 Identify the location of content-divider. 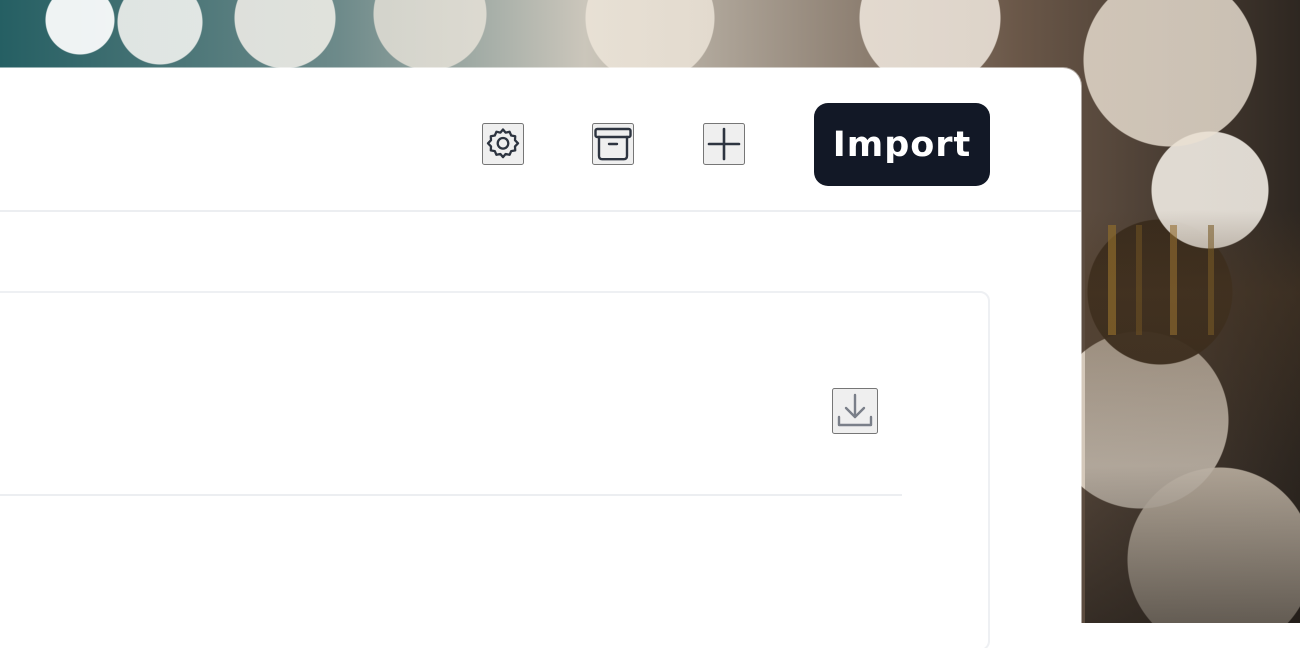
(451, 495).